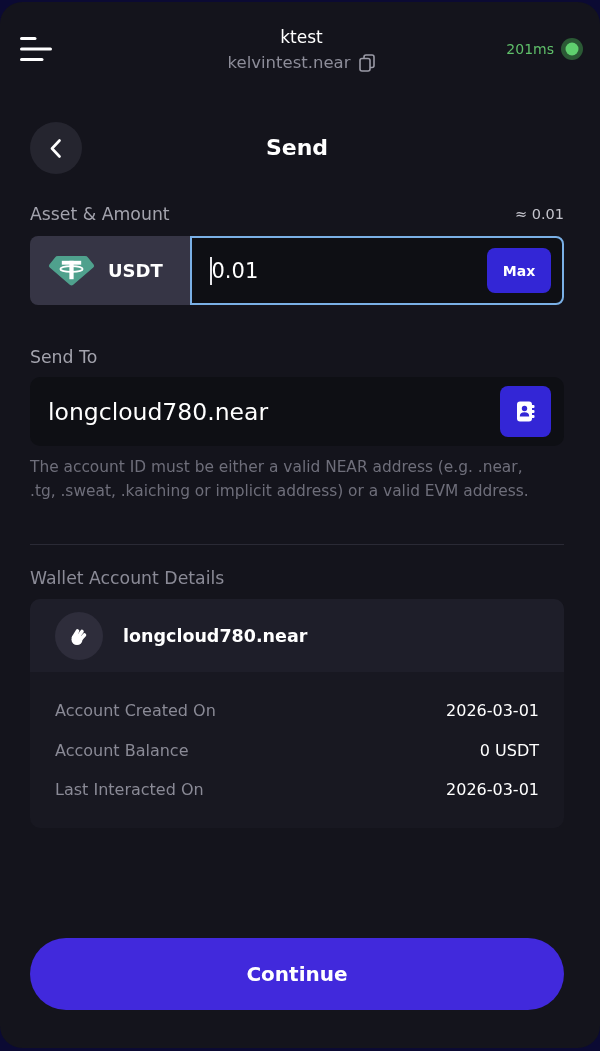  Describe the element at coordinates (289, 63) in the screenshot. I see `account-address: kelvintest.near` at that location.